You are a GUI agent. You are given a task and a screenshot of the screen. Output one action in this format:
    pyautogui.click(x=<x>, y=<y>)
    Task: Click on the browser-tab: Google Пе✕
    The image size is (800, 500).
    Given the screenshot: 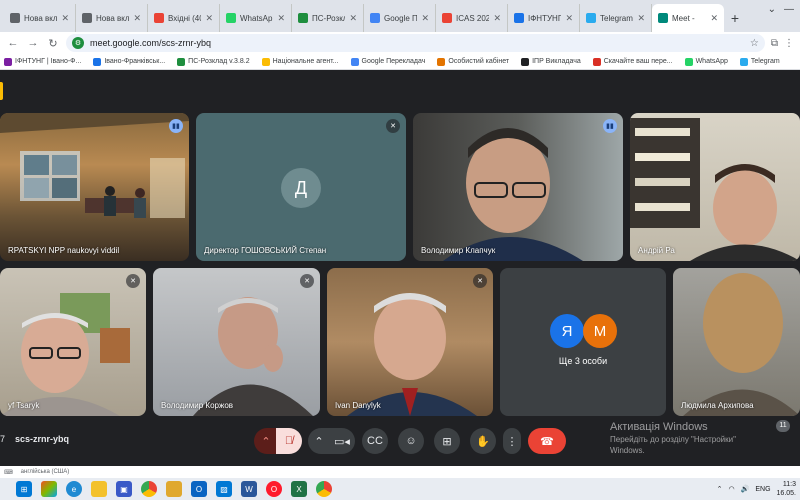 What is the action you would take?
    pyautogui.click(x=400, y=18)
    